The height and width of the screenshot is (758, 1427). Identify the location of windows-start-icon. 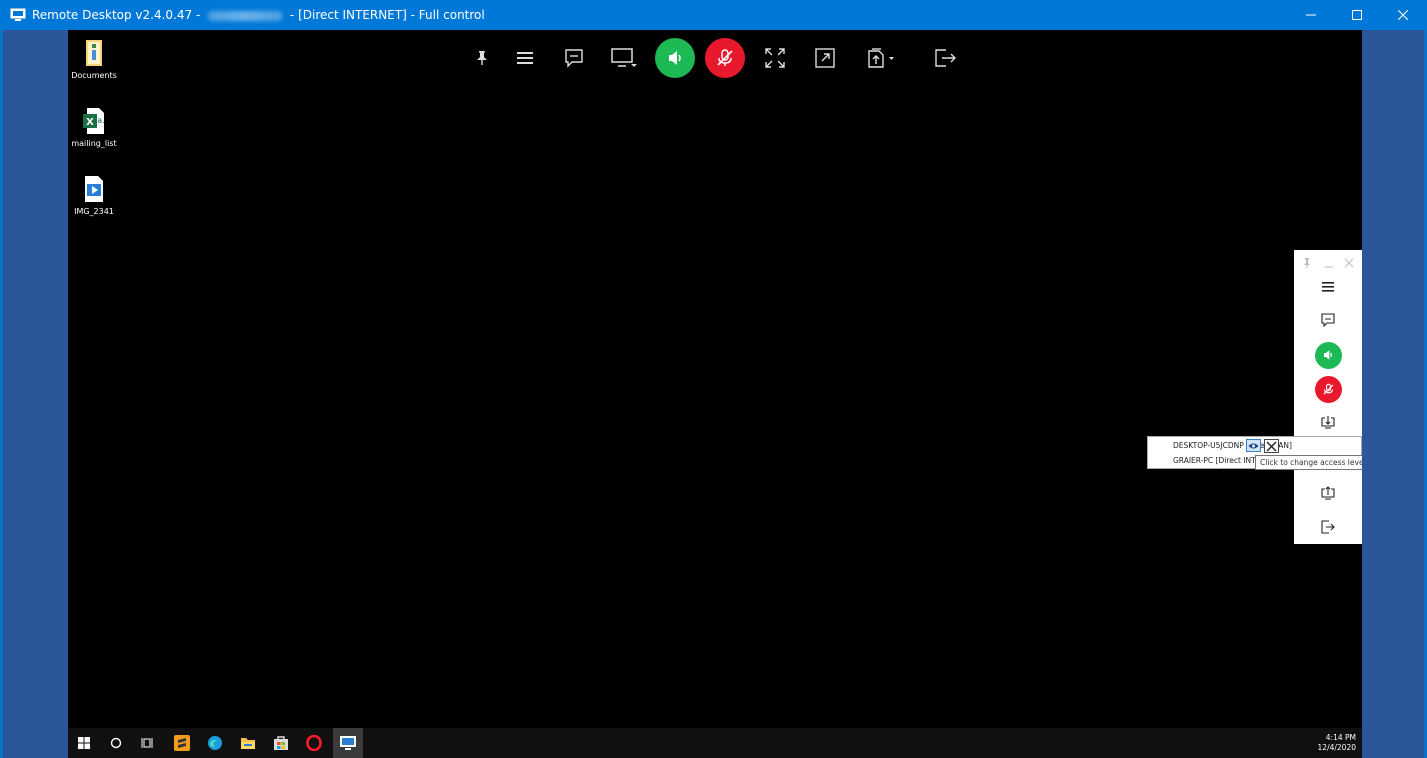
(84, 743).